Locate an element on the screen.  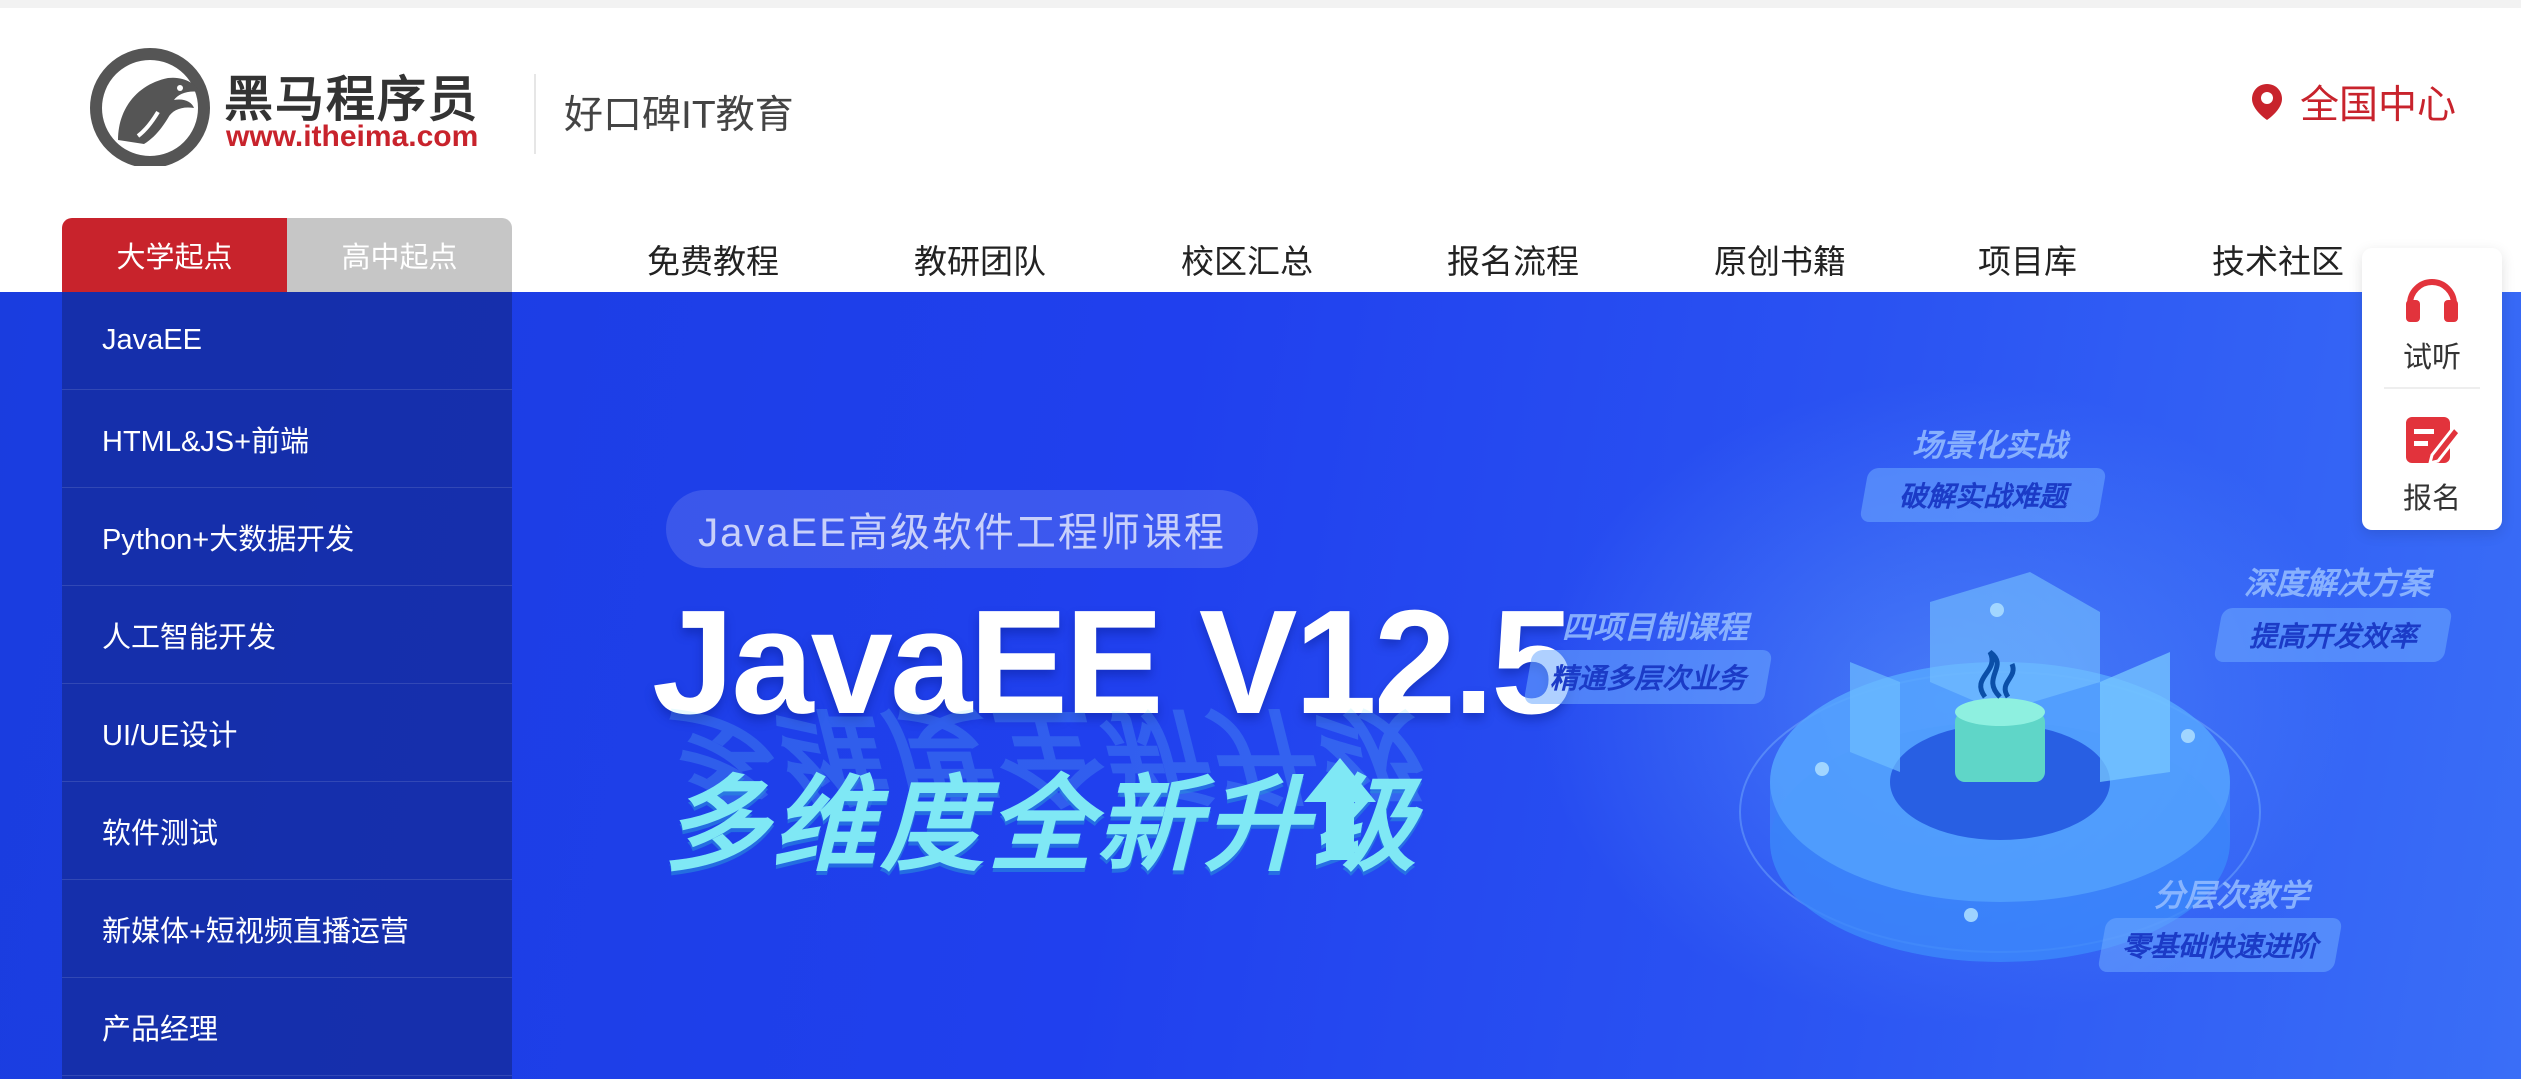
site-logo: 黑马程序员 www.itheima.com is located at coordinates (288, 108).